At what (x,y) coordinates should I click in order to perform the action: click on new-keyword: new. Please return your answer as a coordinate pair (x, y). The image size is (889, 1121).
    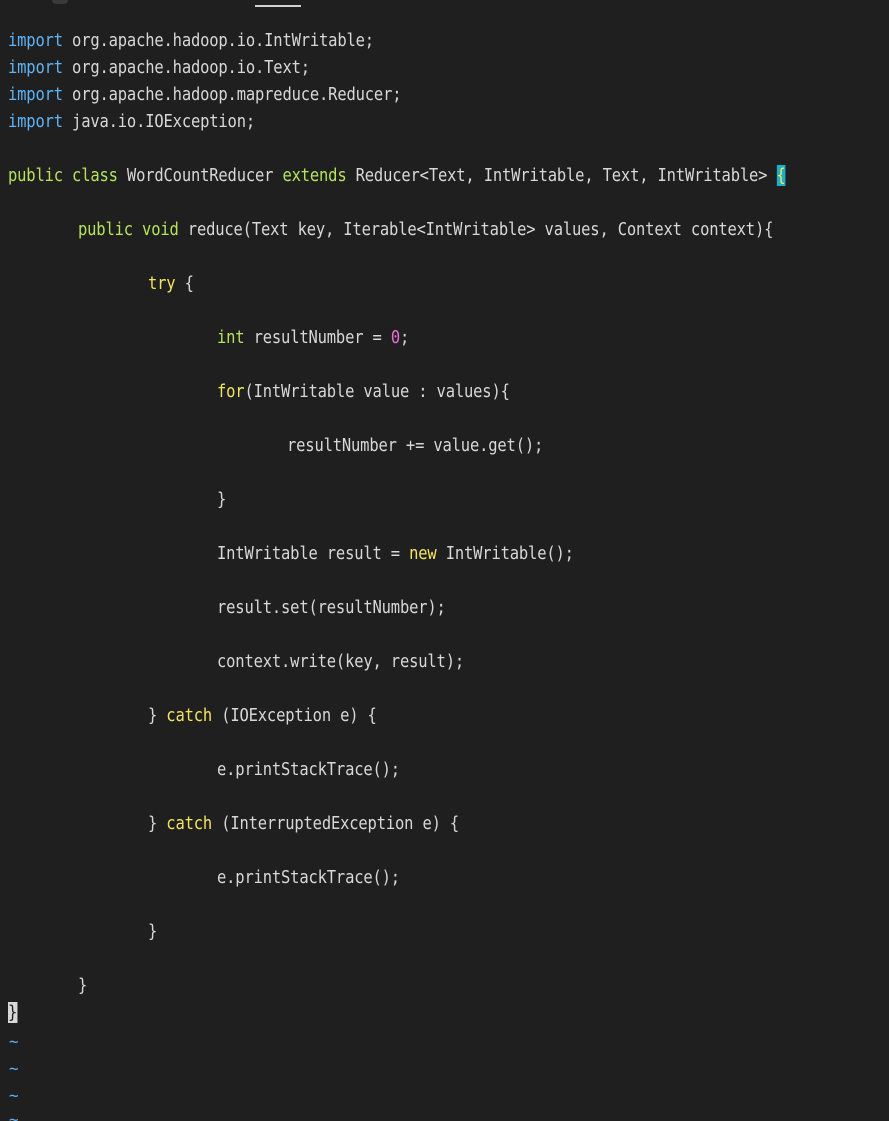
    Looking at the image, I should click on (423, 553).